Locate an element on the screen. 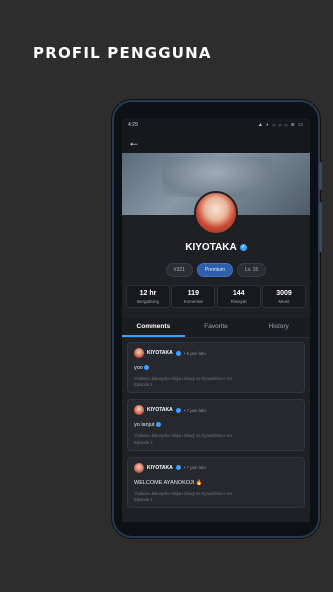 Image resolution: width=333 pixels, height=592 pixels. status-time: 4:29 is located at coordinates (133, 124).